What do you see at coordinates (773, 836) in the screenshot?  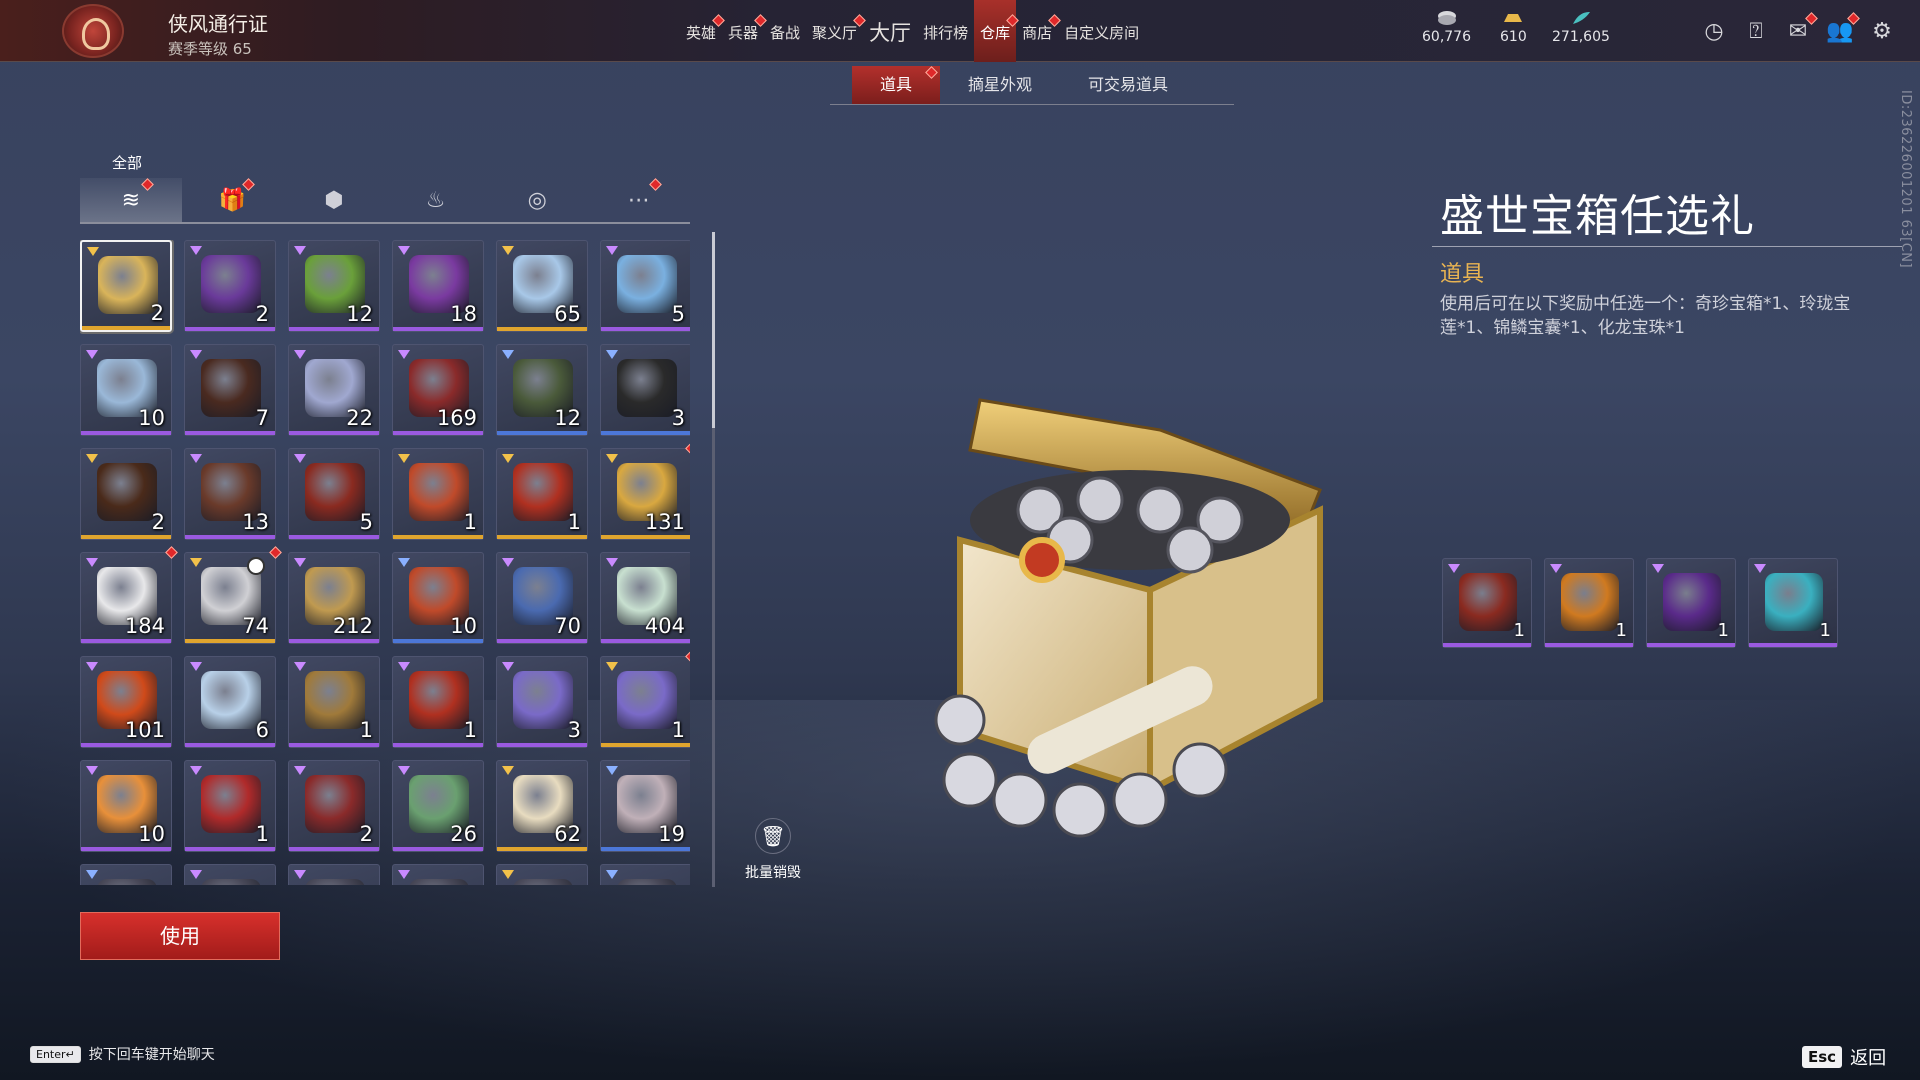 I see `trash-icon: 🗑` at bounding box center [773, 836].